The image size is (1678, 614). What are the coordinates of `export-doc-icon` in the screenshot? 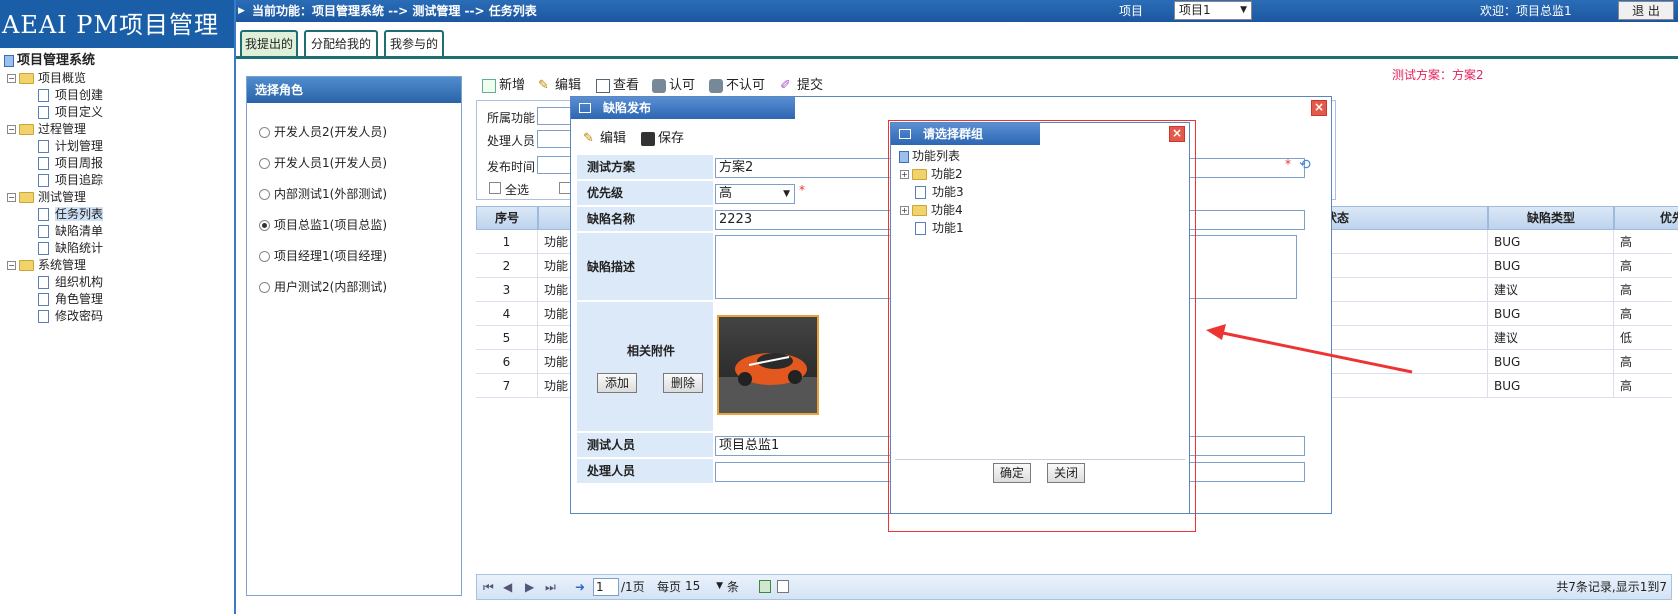 It's located at (783, 586).